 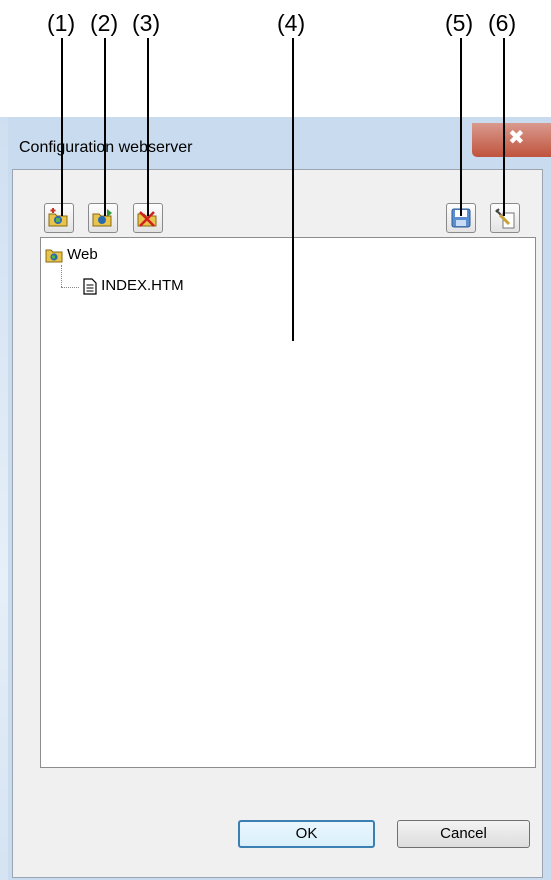 I want to click on cancel-button: Cancel, so click(x=463, y=834).